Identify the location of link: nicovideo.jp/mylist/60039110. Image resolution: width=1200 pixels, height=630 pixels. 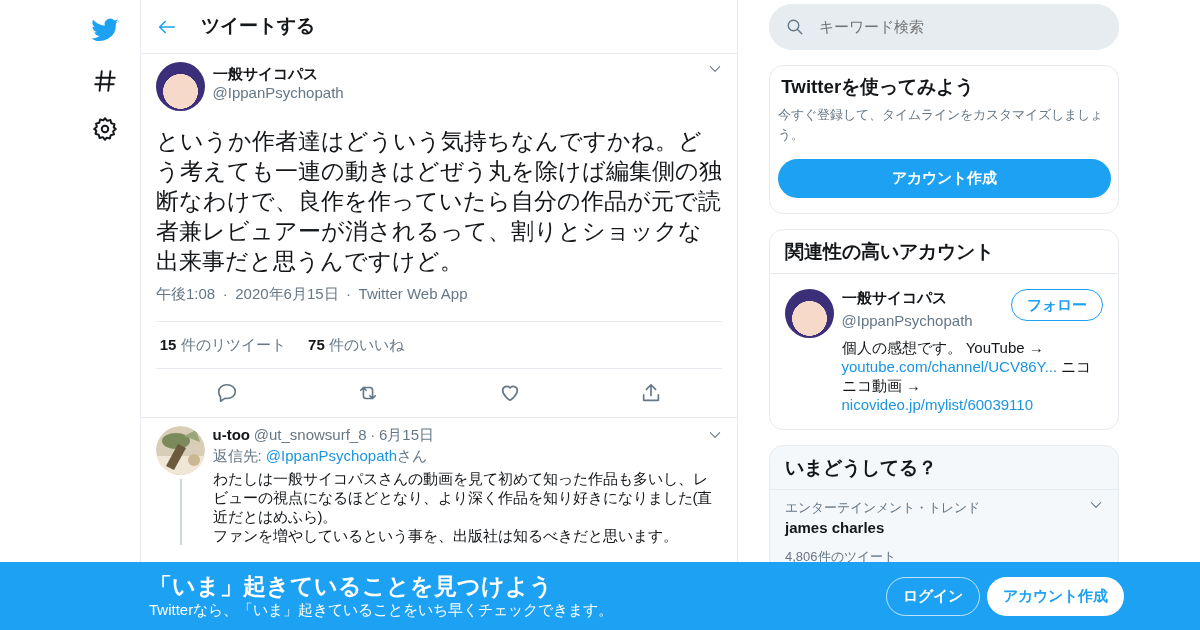
(937, 404).